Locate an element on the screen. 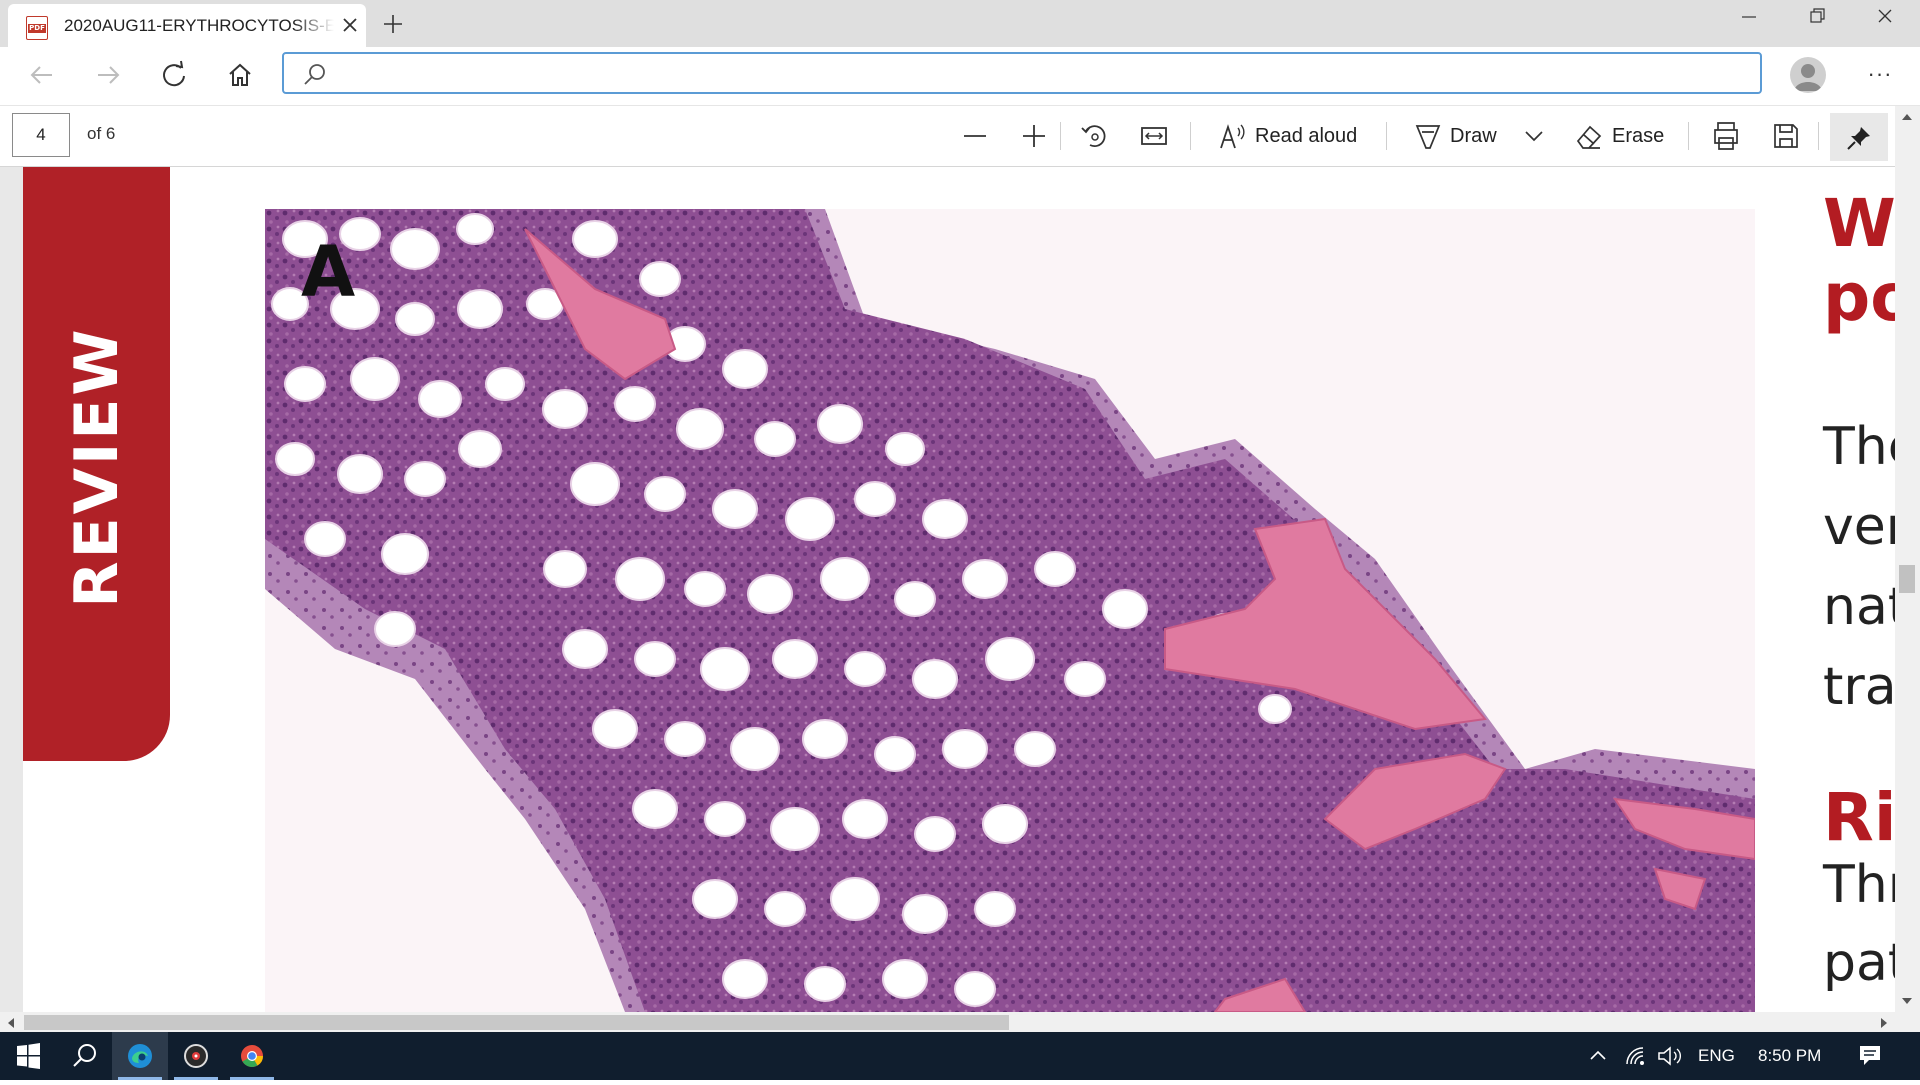 The height and width of the screenshot is (1085, 1920). pin-toolbar-button is located at coordinates (1859, 137).